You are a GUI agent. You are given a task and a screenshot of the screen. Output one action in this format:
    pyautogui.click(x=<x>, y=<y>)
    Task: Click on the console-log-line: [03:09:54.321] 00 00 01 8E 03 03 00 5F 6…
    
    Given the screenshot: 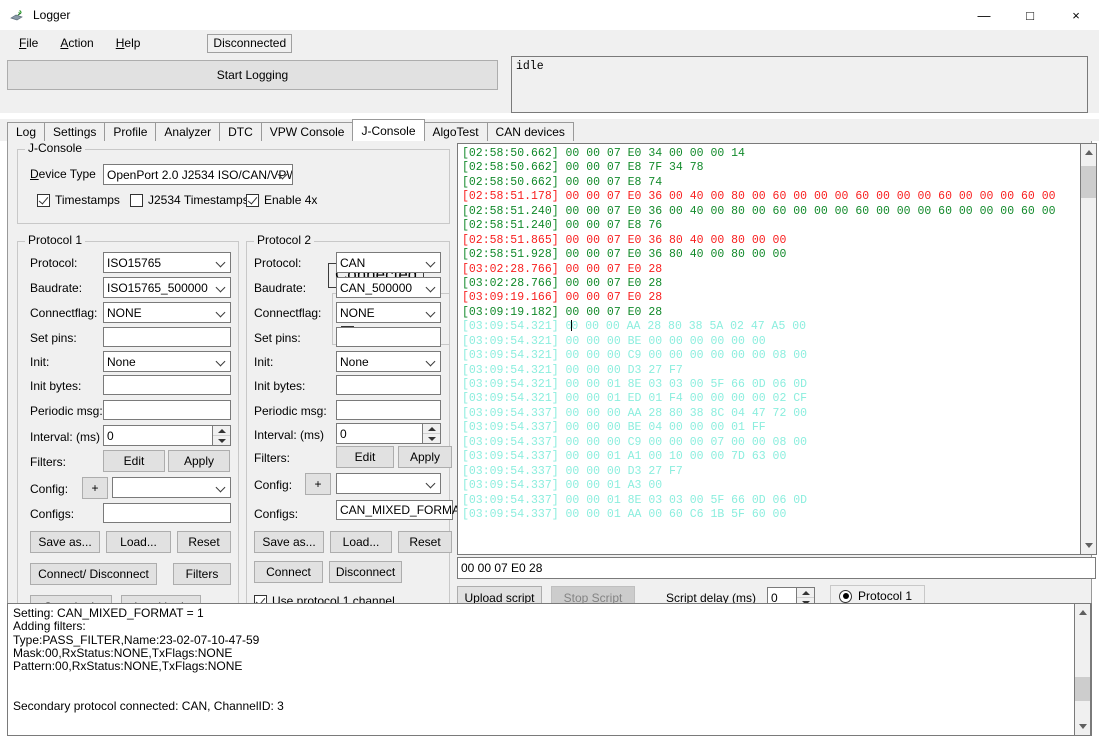 What is the action you would take?
    pyautogui.click(x=635, y=384)
    